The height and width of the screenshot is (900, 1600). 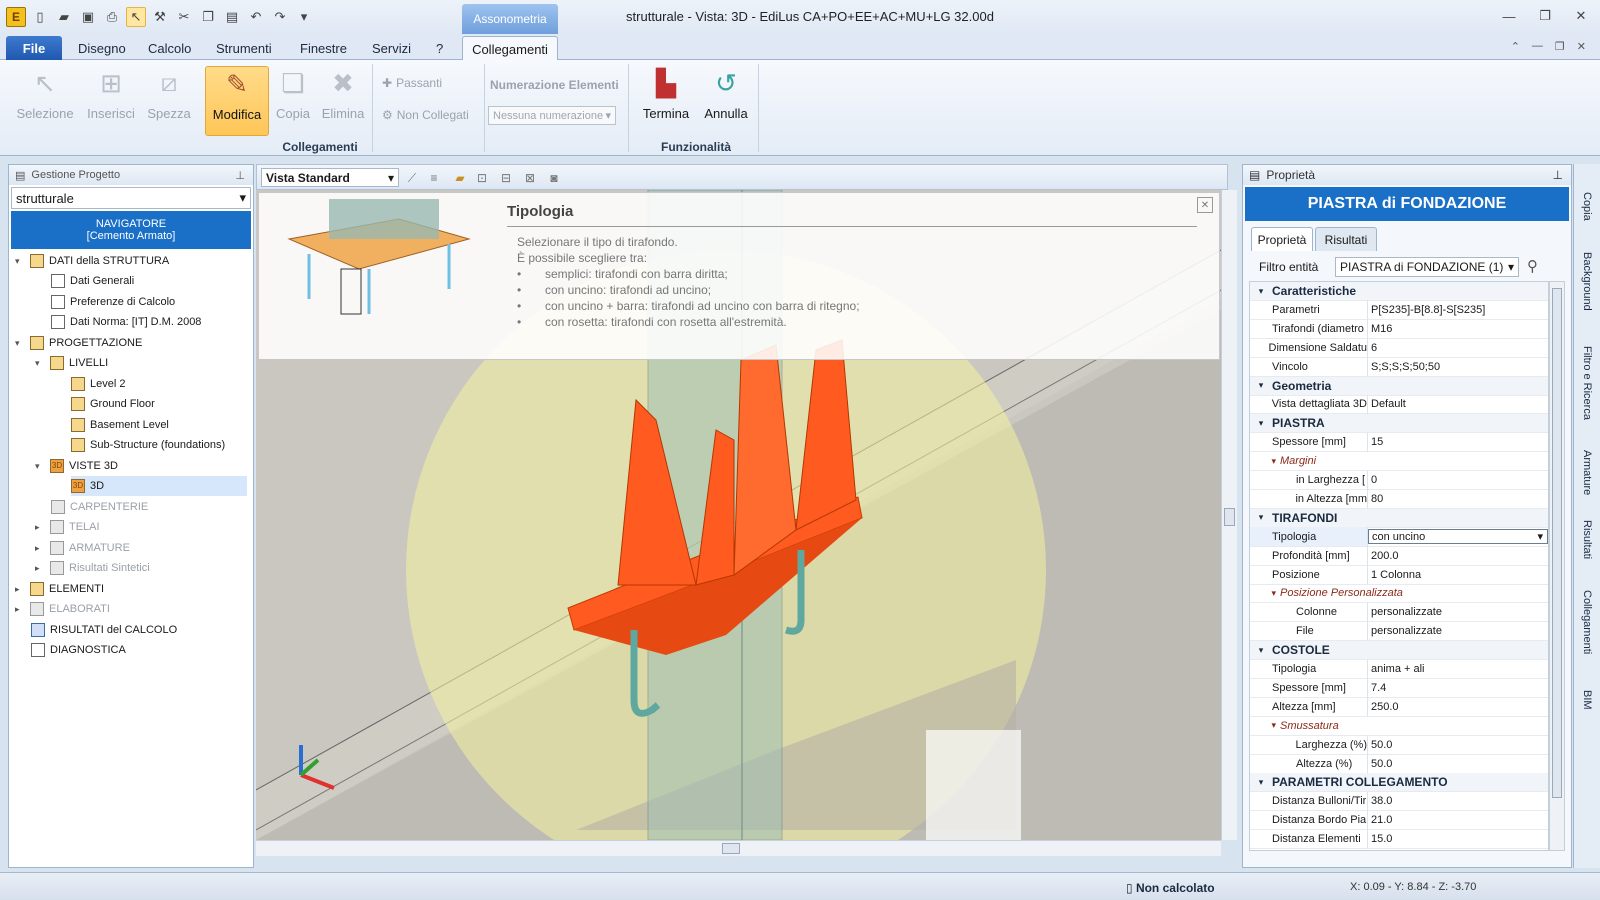 I want to click on property-row: in Altezza [mm 80, so click(x=1399, y=499).